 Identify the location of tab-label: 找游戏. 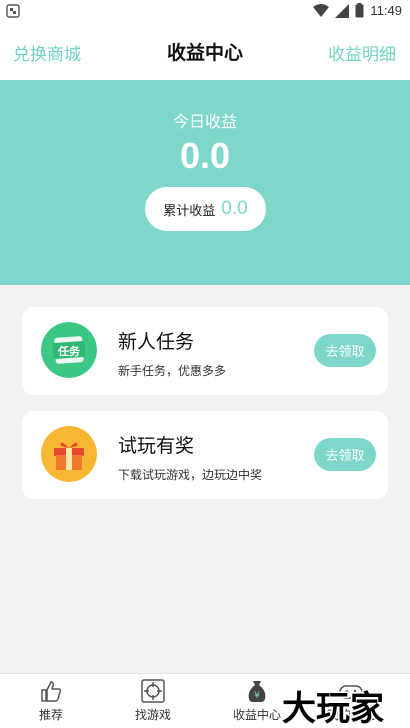
(152, 715).